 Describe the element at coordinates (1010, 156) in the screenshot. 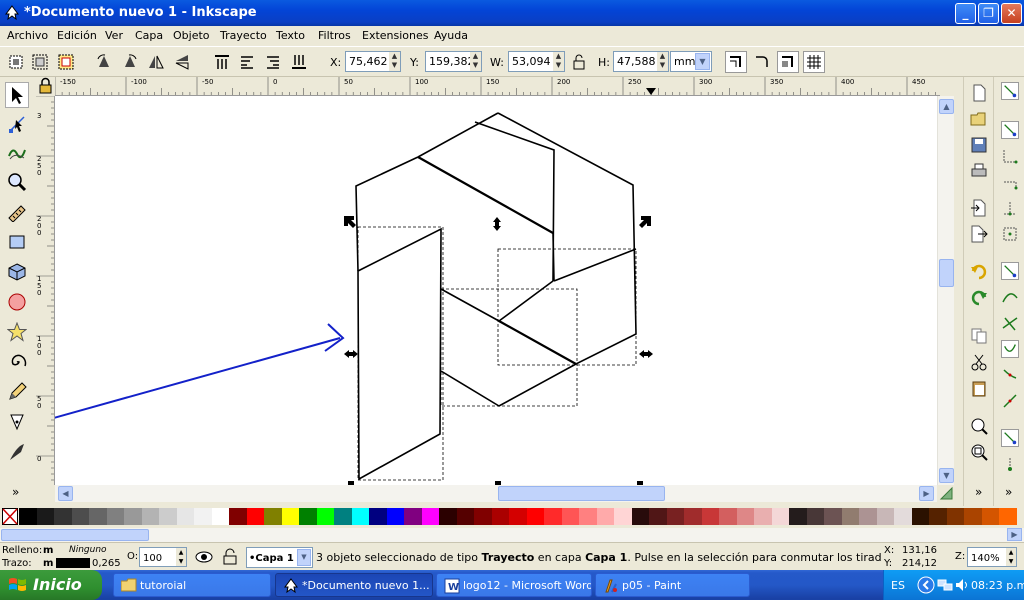

I see `snap-bbox-edge-icon` at that location.